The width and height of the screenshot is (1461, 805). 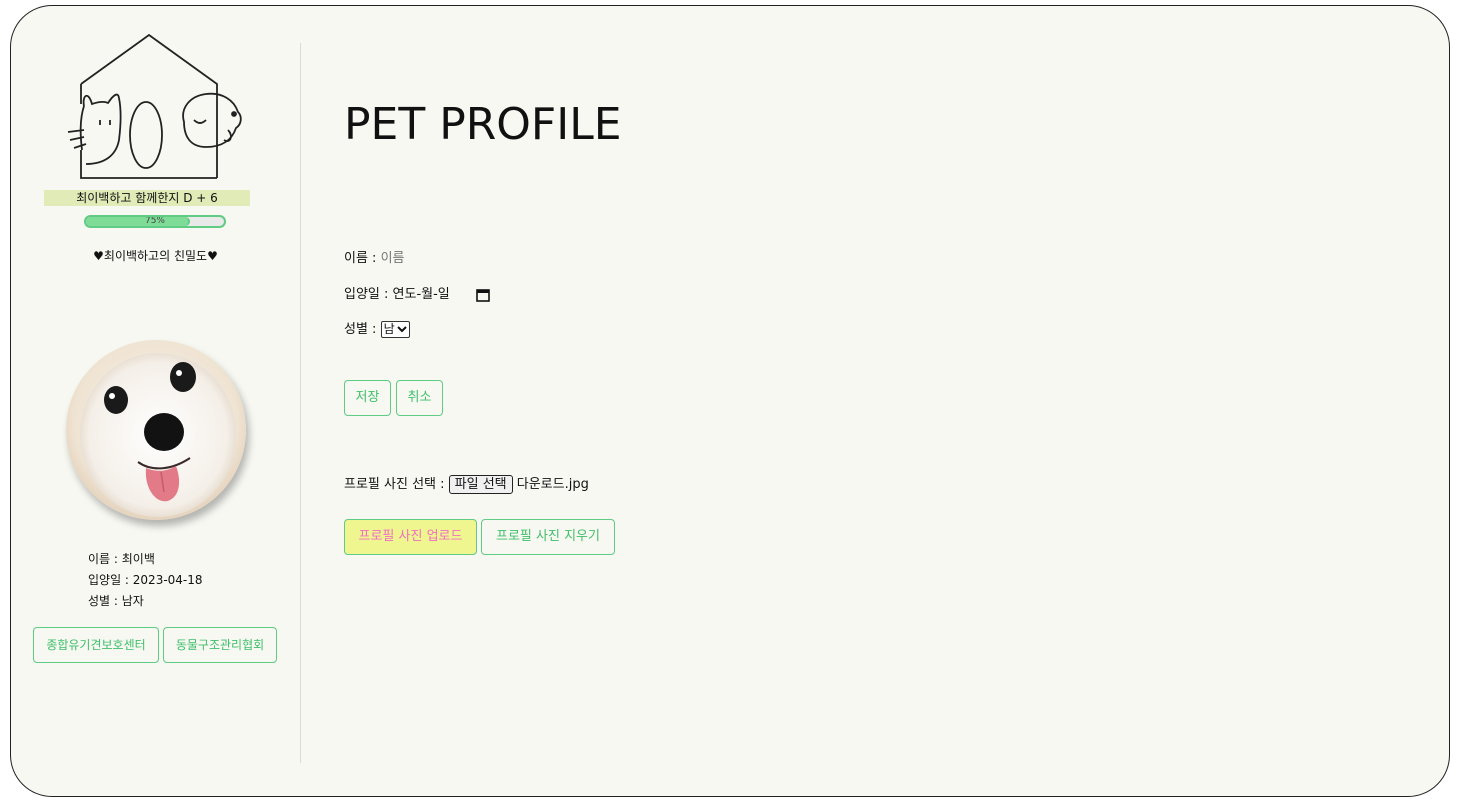 I want to click on adopt-date-row: 입양일 : 연도-월-일, so click(x=417, y=292).